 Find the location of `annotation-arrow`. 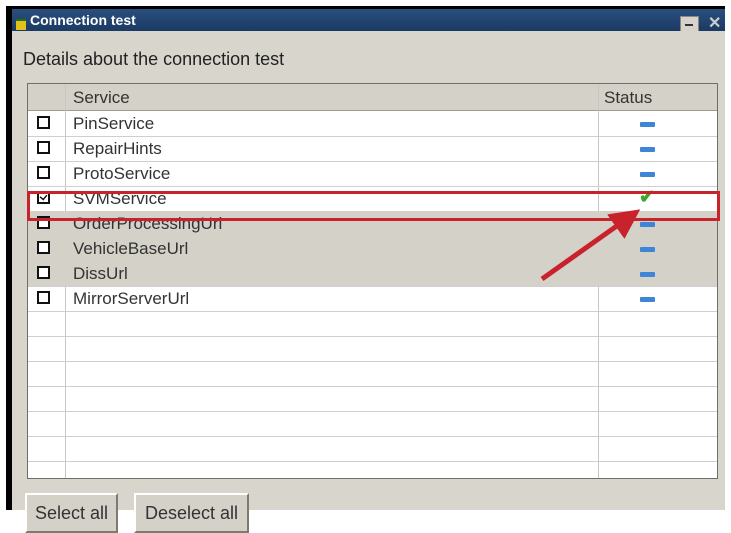

annotation-arrow is located at coordinates (590, 245).